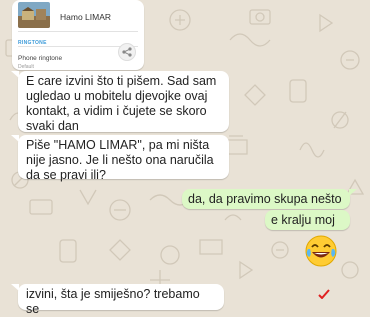 The height and width of the screenshot is (317, 370). What do you see at coordinates (303, 220) in the screenshot?
I see `message-text: e kralju moj` at bounding box center [303, 220].